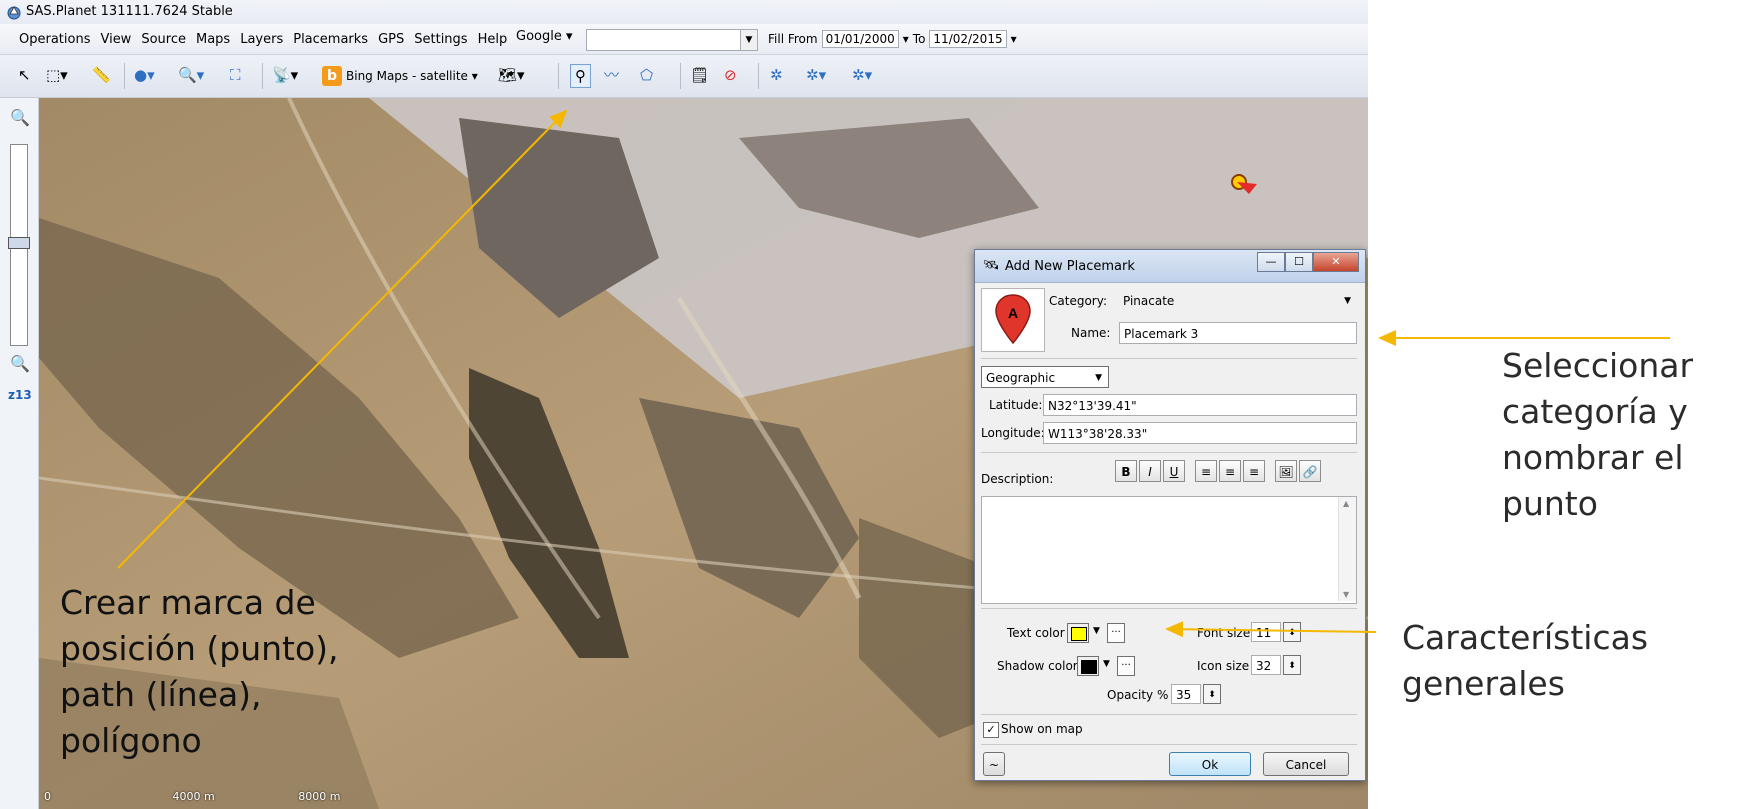  Describe the element at coordinates (1138, 695) in the screenshot. I see `opacity-label: Opacity %` at that location.